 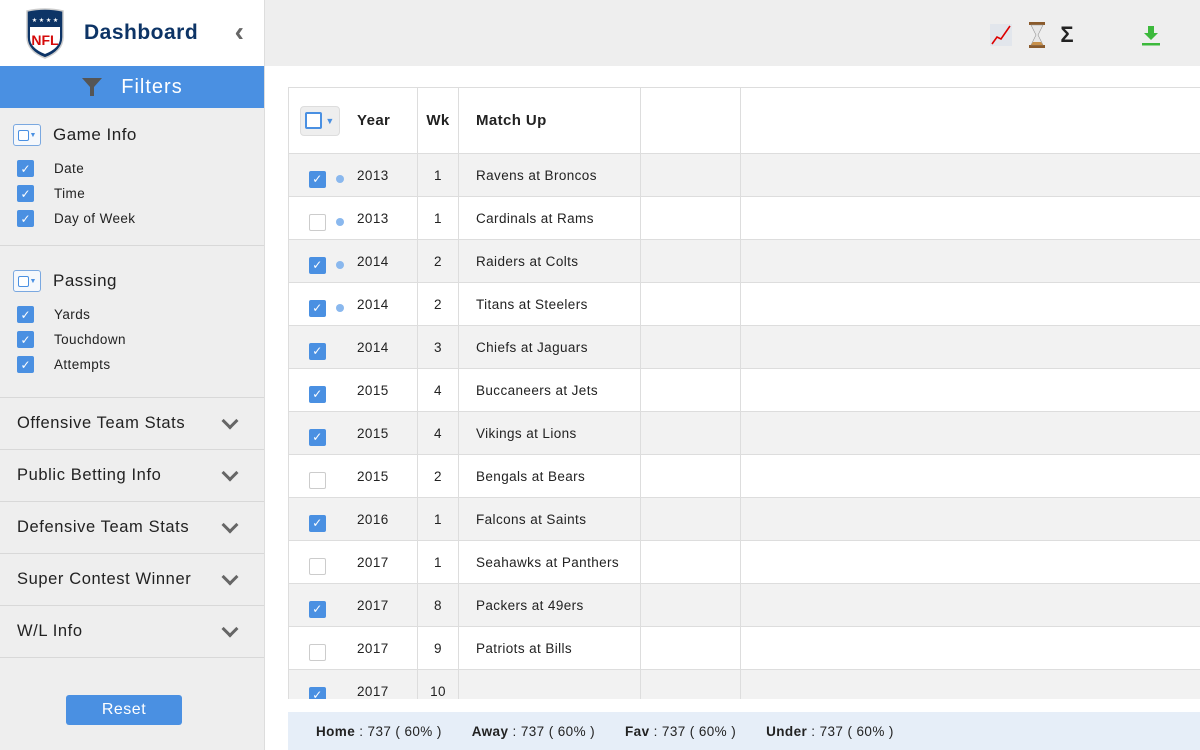 What do you see at coordinates (132, 528) in the screenshot?
I see `accordion-section: Defensive Team Stats` at bounding box center [132, 528].